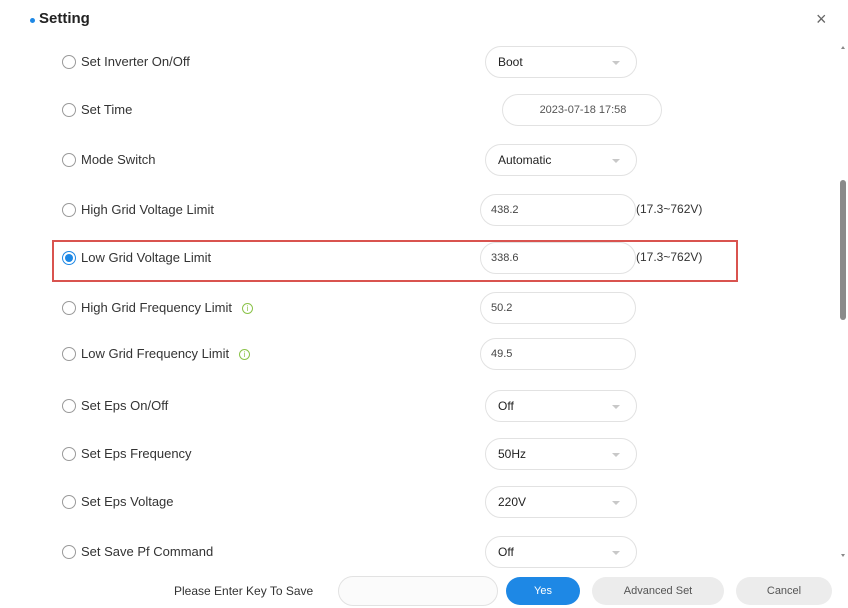 This screenshot has height=608, width=848. Describe the element at coordinates (525, 160) in the screenshot. I see `select-value: Automatic` at that location.